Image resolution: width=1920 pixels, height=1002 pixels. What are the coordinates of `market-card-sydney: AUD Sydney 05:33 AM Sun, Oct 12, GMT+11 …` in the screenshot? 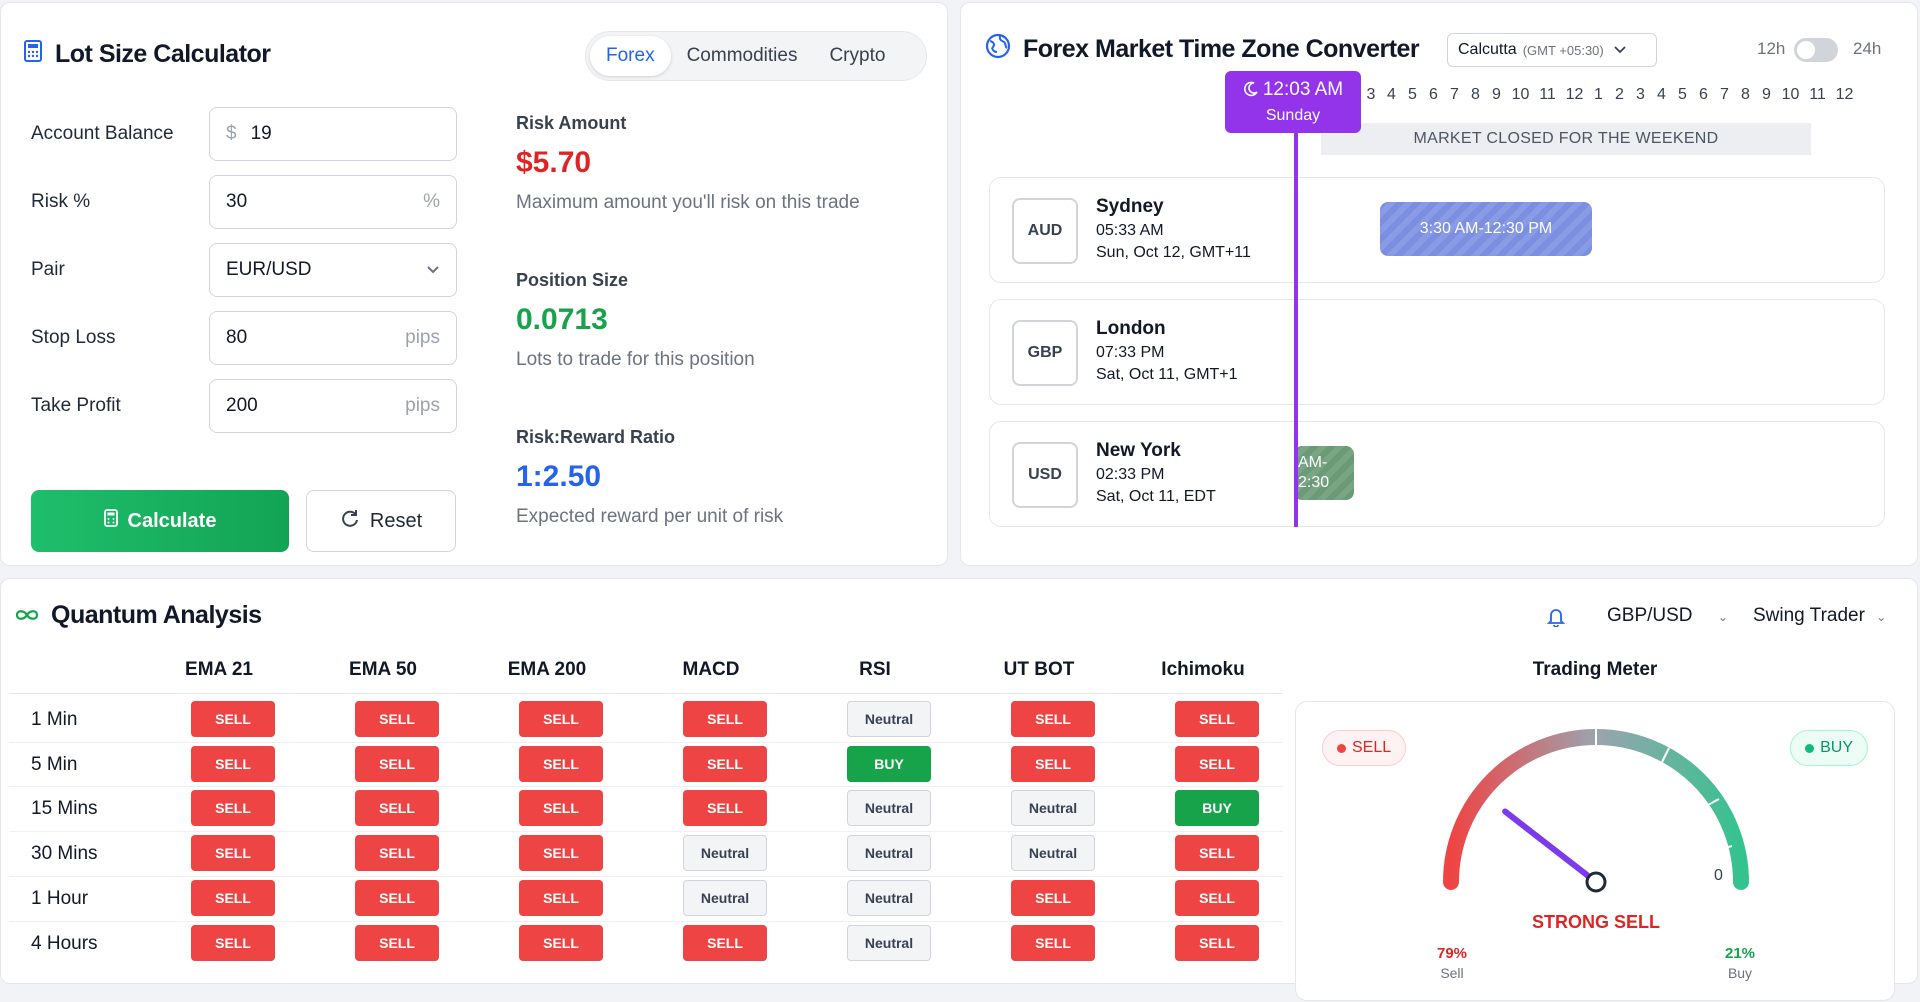 It's located at (1437, 230).